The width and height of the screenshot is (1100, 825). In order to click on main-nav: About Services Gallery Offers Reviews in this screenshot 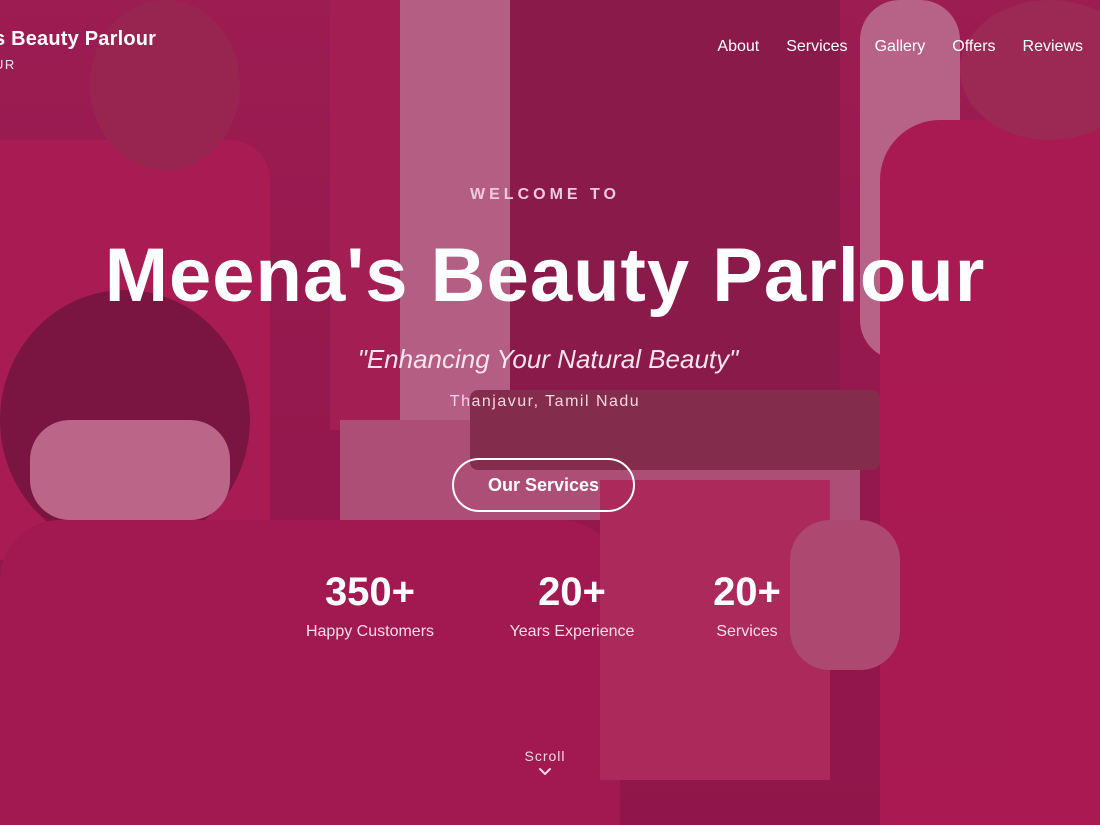, I will do `click(900, 47)`.